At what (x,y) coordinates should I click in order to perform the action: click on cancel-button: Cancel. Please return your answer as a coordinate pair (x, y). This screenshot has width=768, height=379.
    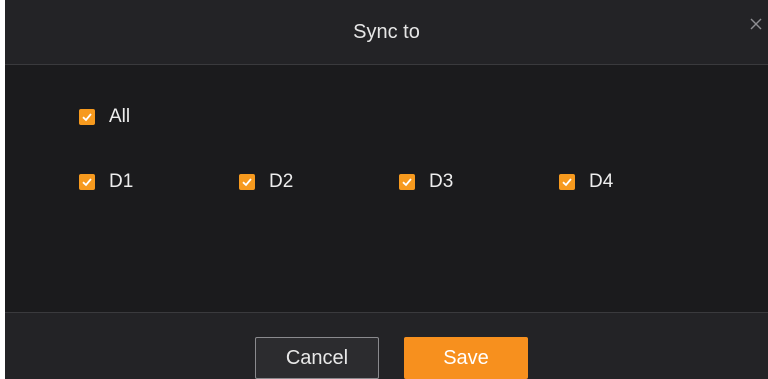
    Looking at the image, I should click on (317, 358).